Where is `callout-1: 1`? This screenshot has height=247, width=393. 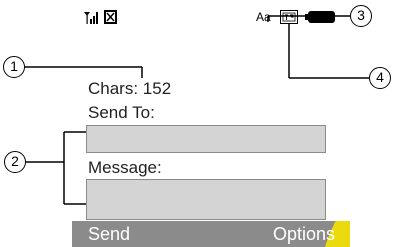 callout-1: 1 is located at coordinates (14, 67).